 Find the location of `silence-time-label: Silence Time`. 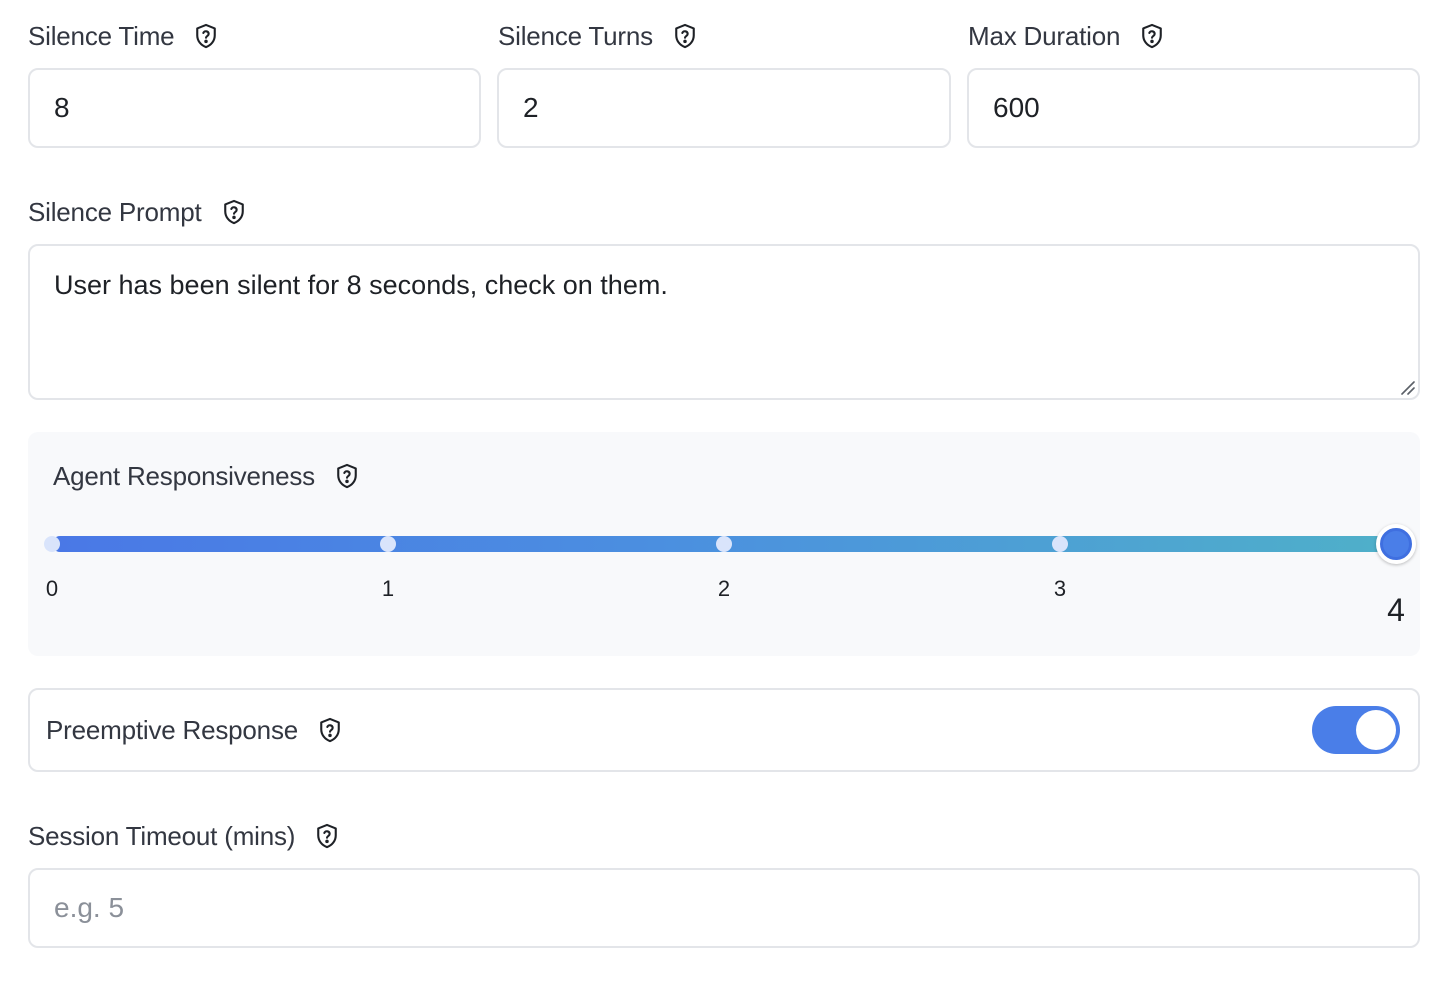

silence-time-label: Silence Time is located at coordinates (124, 36).